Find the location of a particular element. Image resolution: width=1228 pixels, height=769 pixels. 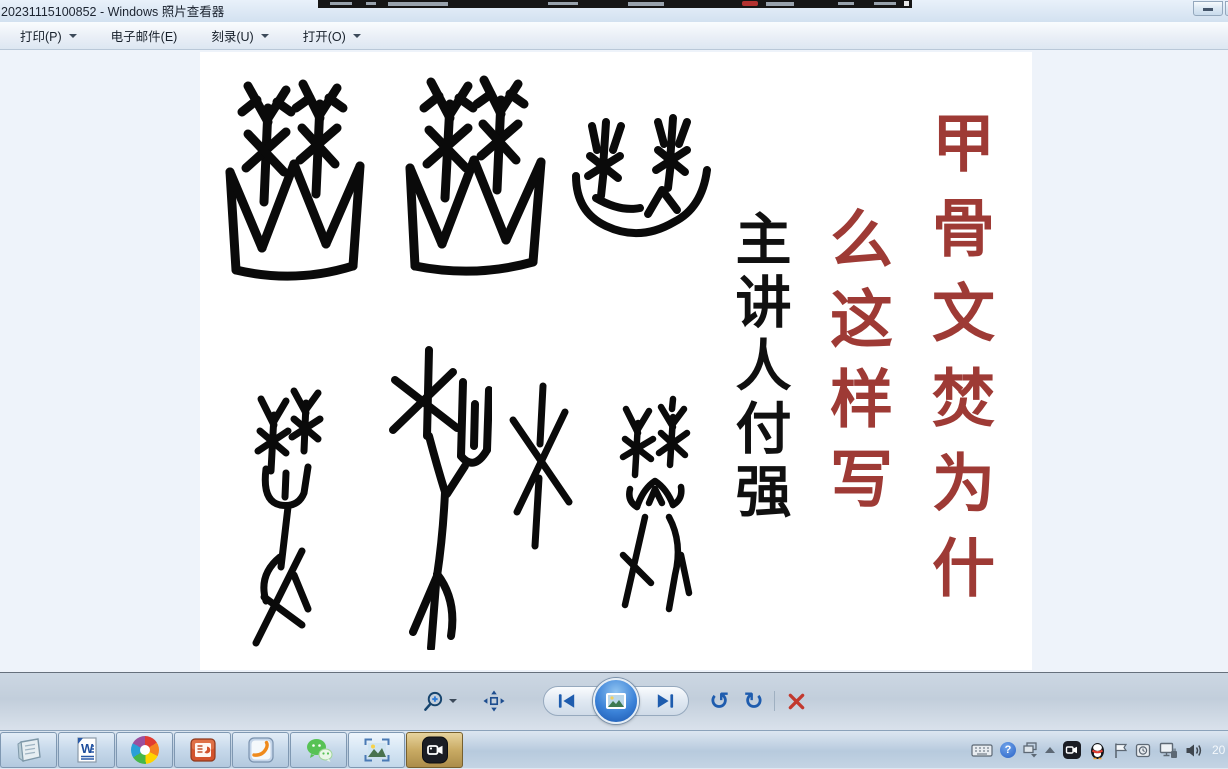

taskbar-item-wechat is located at coordinates (318, 750).